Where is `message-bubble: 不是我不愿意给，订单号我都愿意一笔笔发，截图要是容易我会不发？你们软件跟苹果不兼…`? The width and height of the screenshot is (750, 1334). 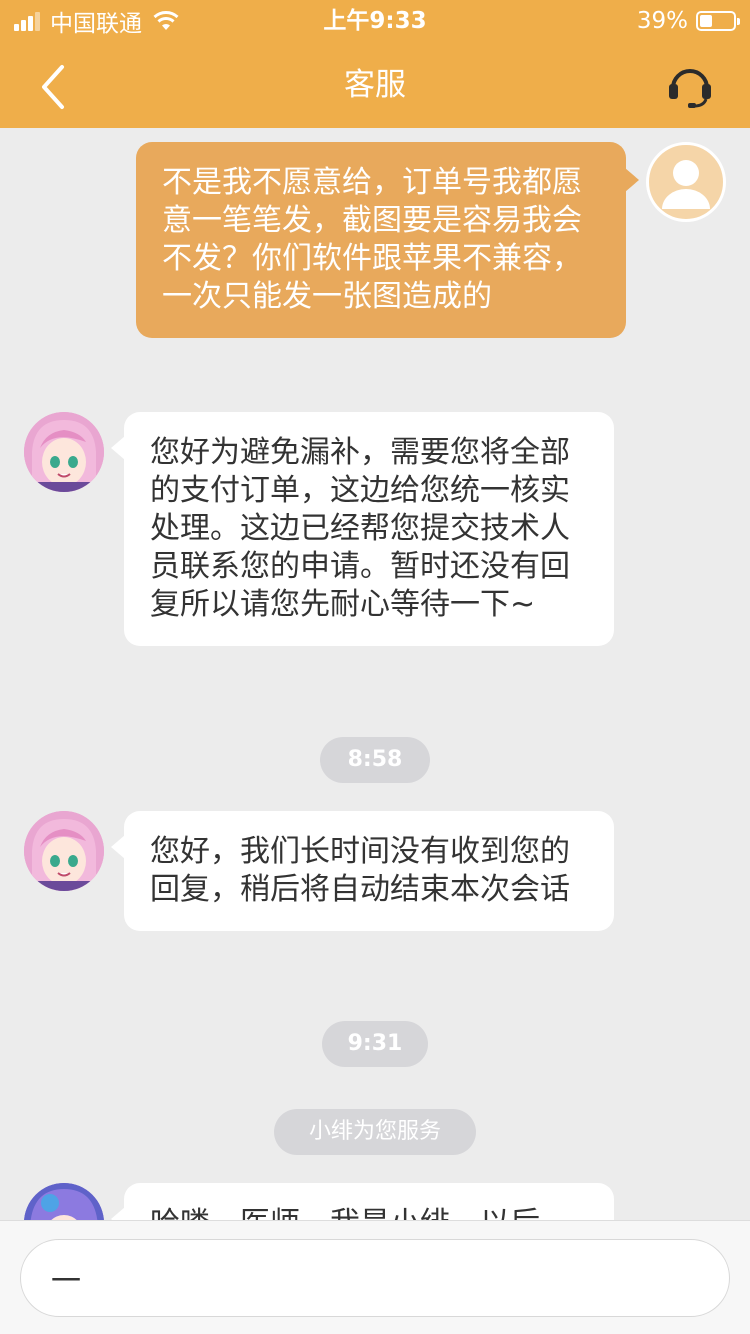
message-bubble: 不是我不愿意给，订单号我都愿意一笔笔发，截图要是容易我会不发？你们软件跟苹果不兼… is located at coordinates (381, 240).